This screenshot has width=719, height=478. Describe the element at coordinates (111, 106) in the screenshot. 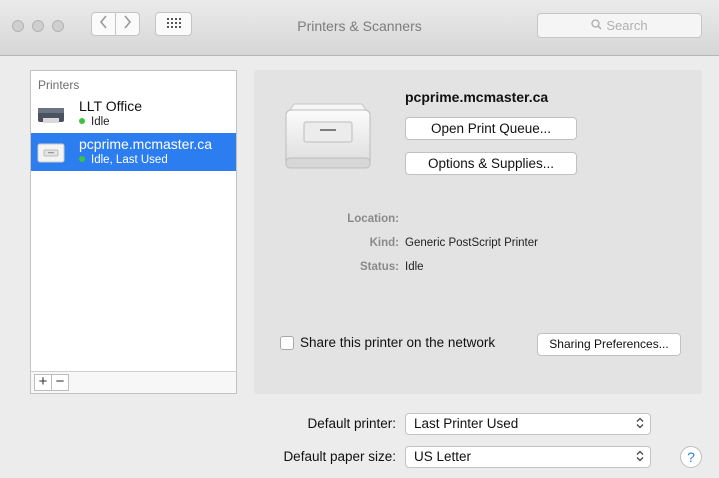

I see `printer-name: LLT Office` at that location.